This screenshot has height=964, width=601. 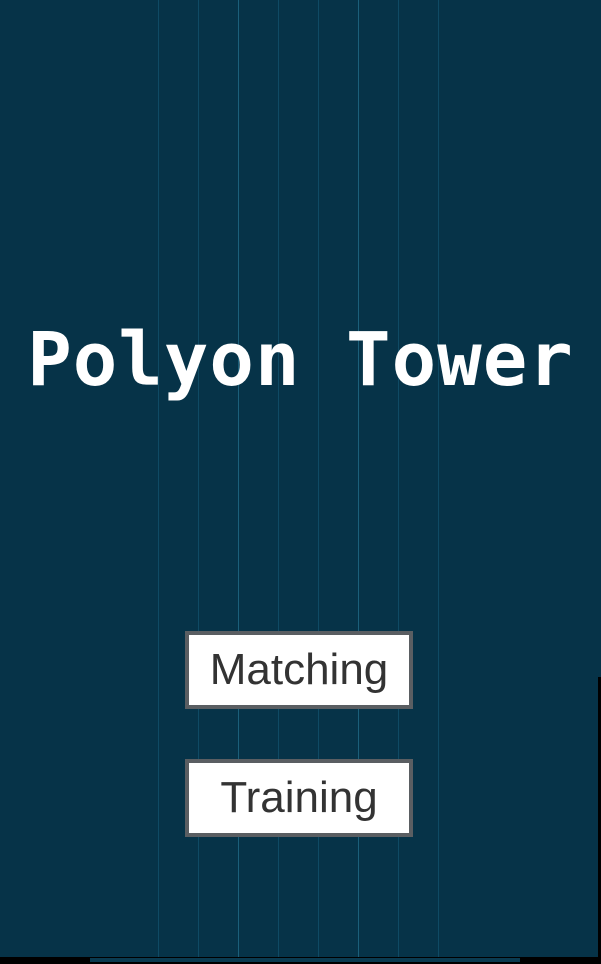 What do you see at coordinates (305, 960) in the screenshot?
I see `strip-segment` at bounding box center [305, 960].